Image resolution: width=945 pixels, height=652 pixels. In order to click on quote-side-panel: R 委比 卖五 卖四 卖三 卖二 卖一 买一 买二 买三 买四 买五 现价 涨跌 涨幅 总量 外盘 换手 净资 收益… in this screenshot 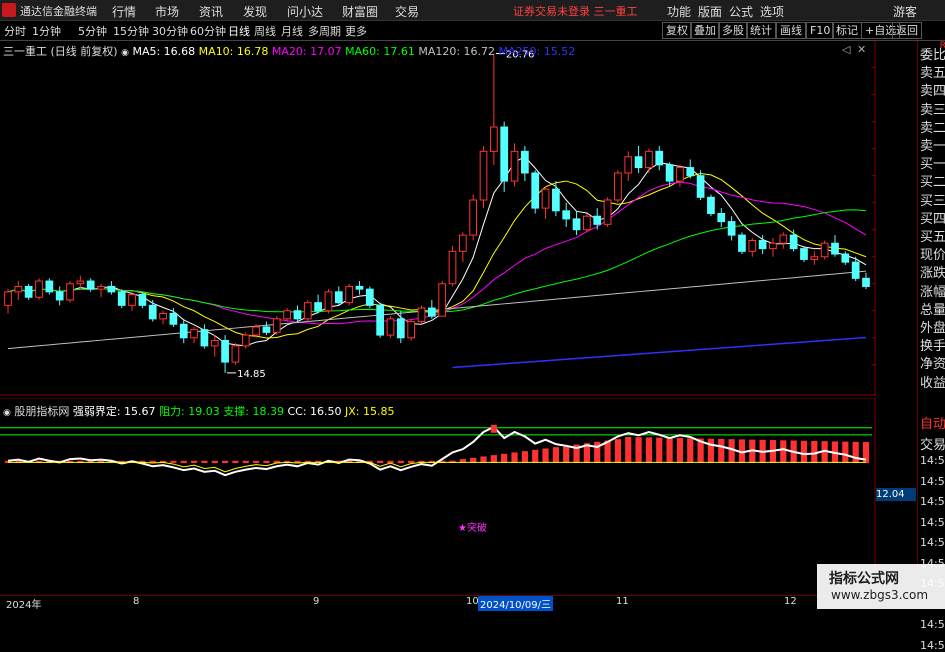, I will do `click(931, 346)`.